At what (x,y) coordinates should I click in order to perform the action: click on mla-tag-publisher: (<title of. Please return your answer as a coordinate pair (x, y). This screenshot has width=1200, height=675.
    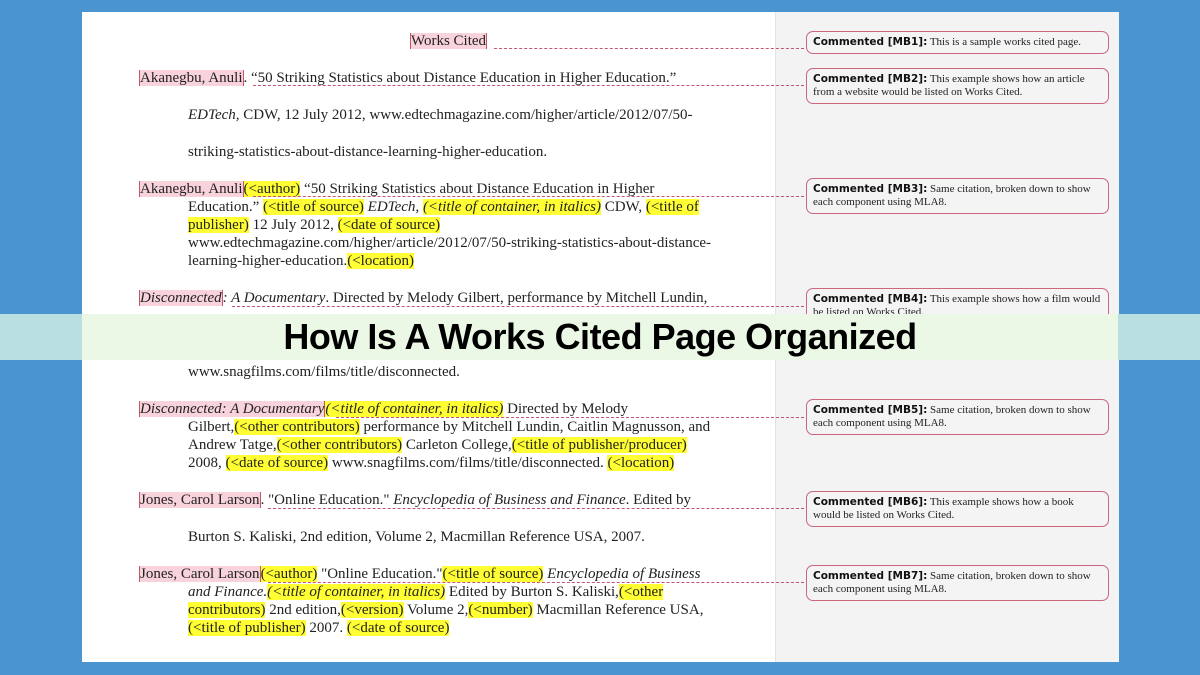
    Looking at the image, I should click on (672, 207).